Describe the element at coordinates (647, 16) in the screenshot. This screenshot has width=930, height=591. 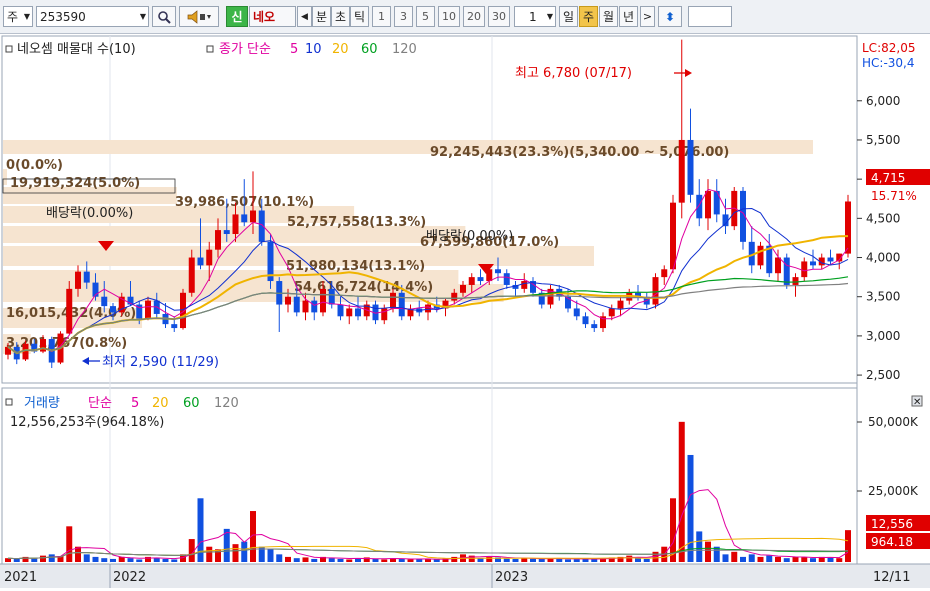
I see `next-button: >` at that location.